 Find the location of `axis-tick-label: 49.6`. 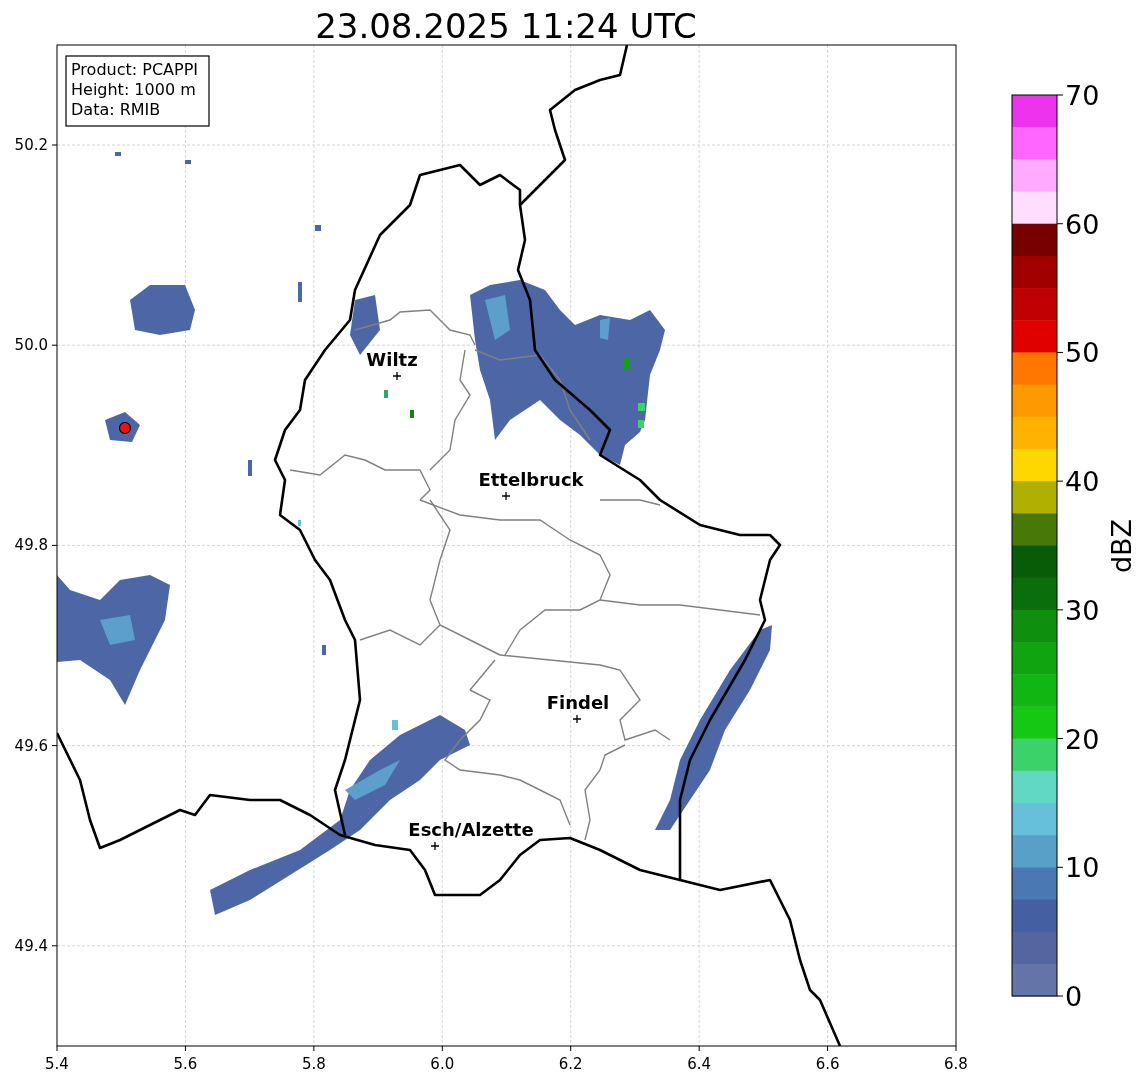

axis-tick-label: 49.6 is located at coordinates (31, 745).